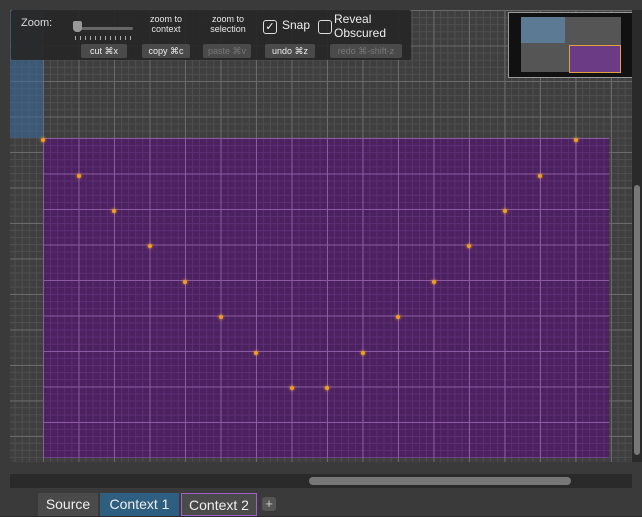  I want to click on reveal-obscured-label: Reveal Obscured, so click(360, 26).